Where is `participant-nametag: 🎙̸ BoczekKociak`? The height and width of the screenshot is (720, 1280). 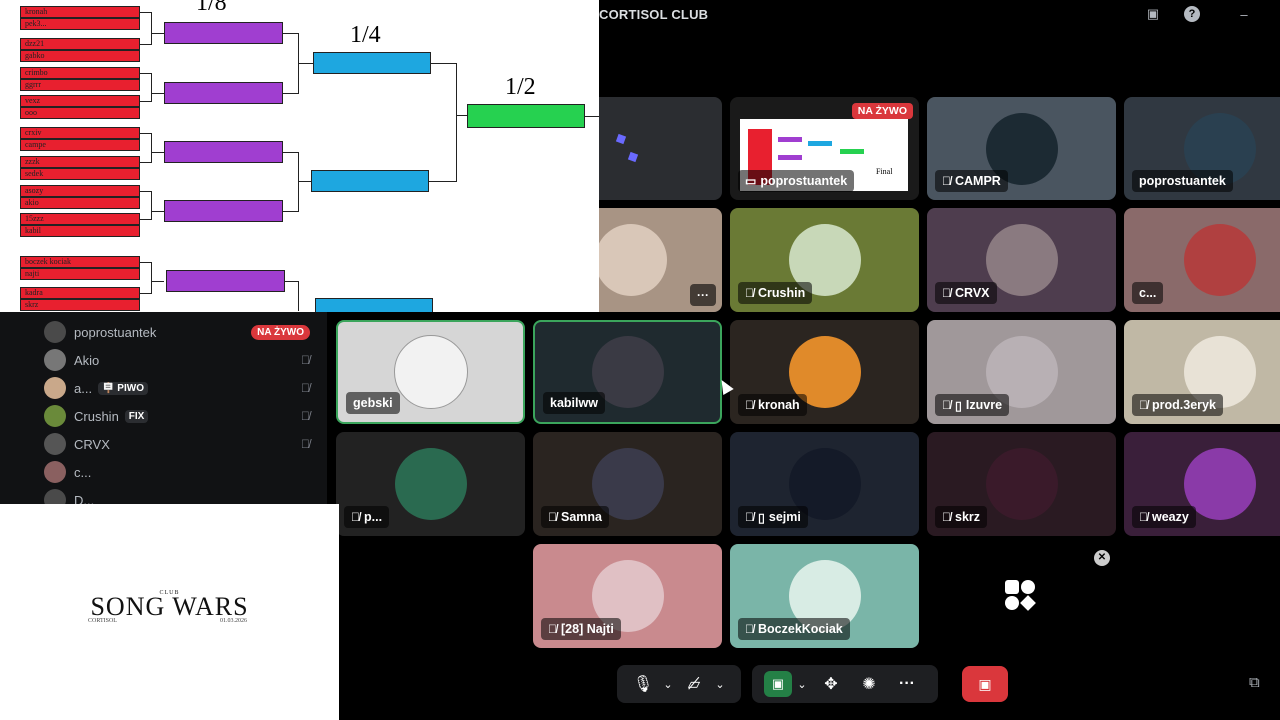 participant-nametag: 🎙̸ BoczekKociak is located at coordinates (794, 629).